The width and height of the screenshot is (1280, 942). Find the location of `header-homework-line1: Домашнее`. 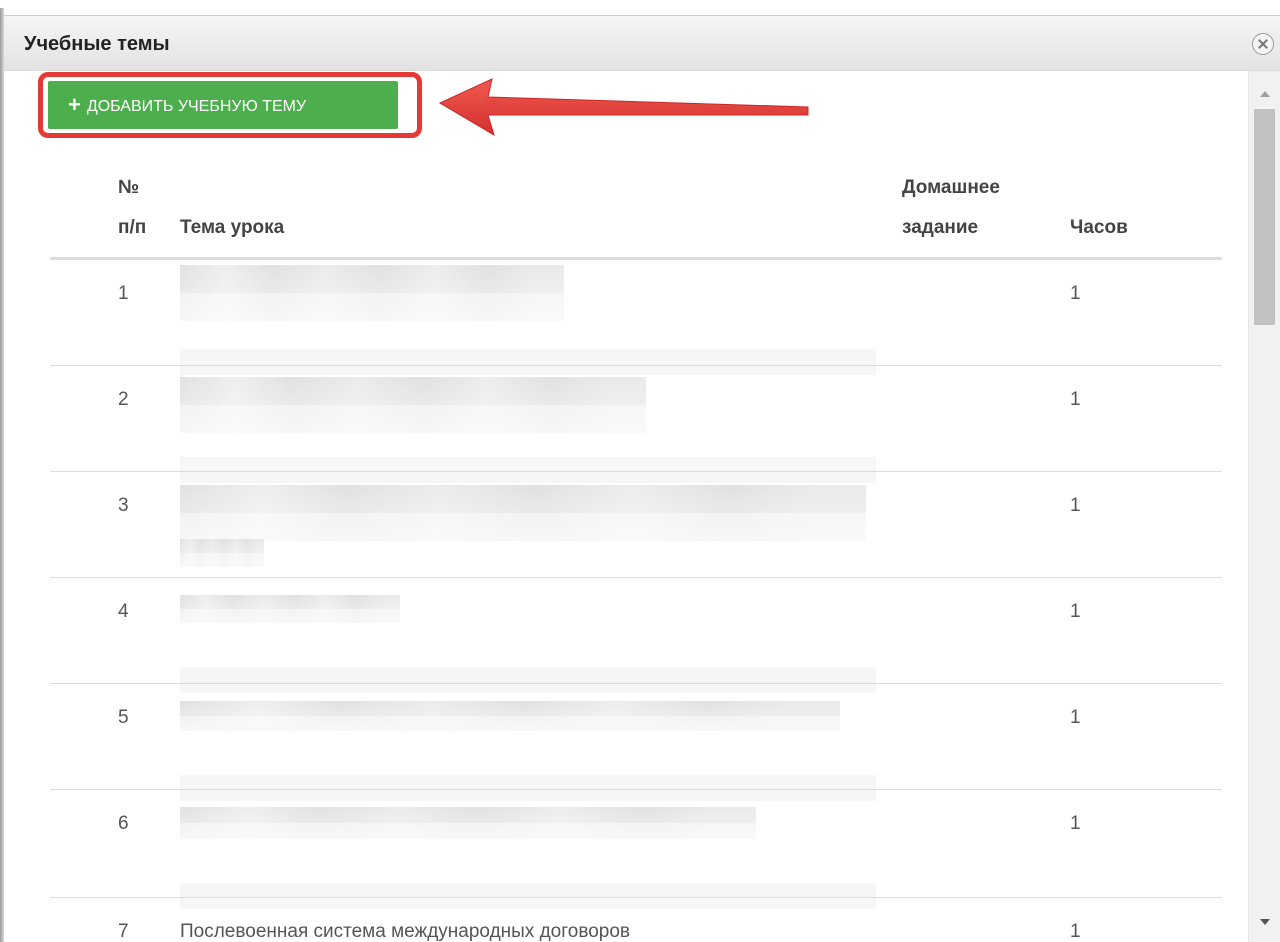

header-homework-line1: Домашнее is located at coordinates (951, 187).